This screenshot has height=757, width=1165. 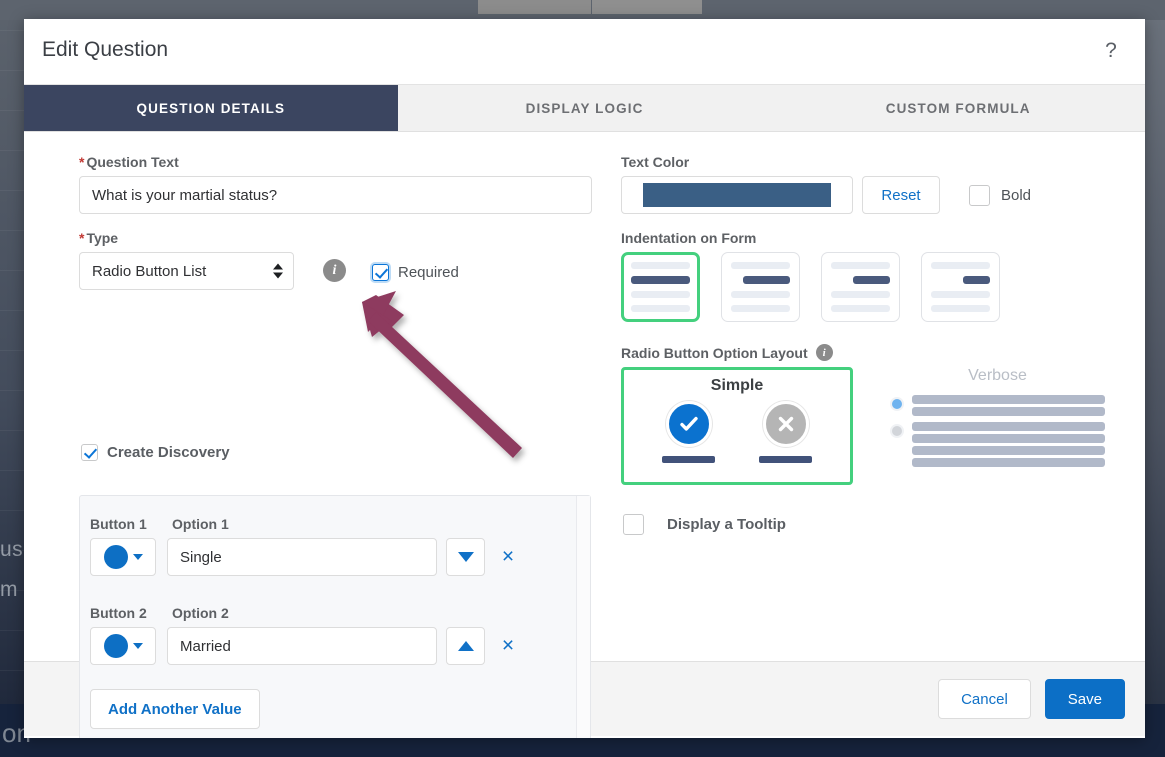 I want to click on bold-label: Bold, so click(x=1016, y=195).